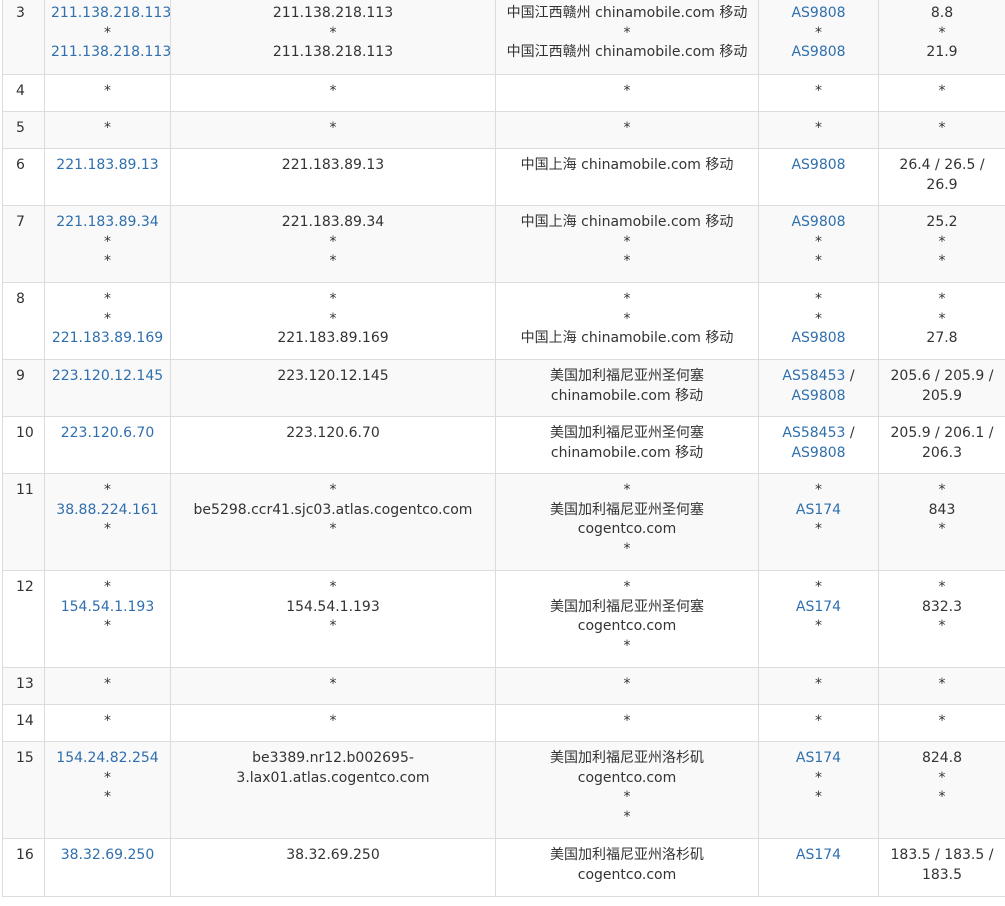 The height and width of the screenshot is (906, 1005). Describe the element at coordinates (25, 758) in the screenshot. I see `hop-number: 15` at that location.